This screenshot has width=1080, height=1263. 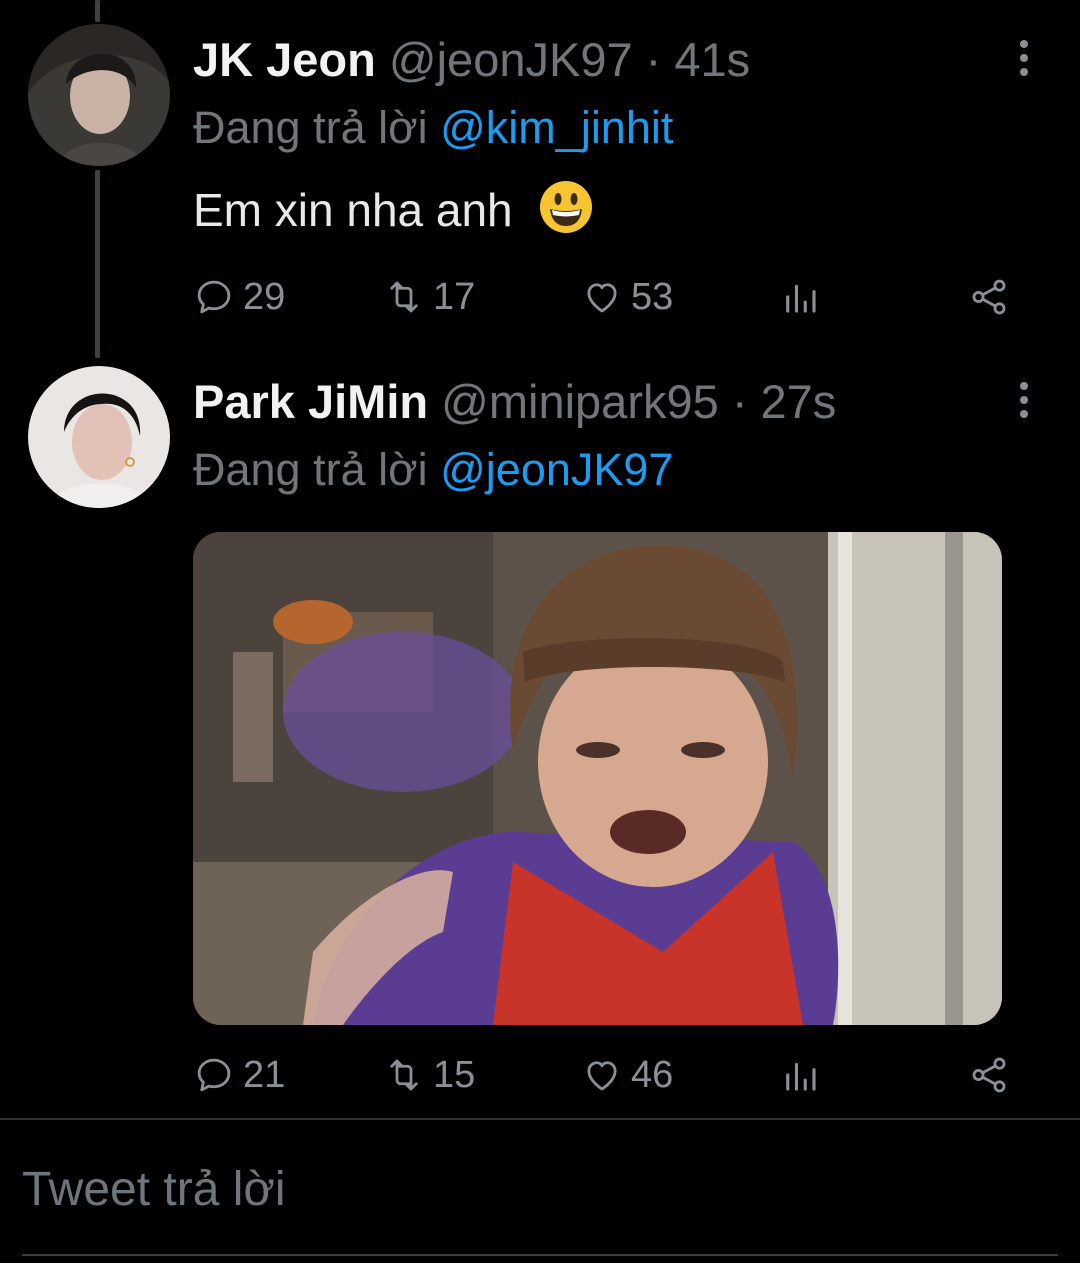 I want to click on reply-count: 29, so click(x=264, y=296).